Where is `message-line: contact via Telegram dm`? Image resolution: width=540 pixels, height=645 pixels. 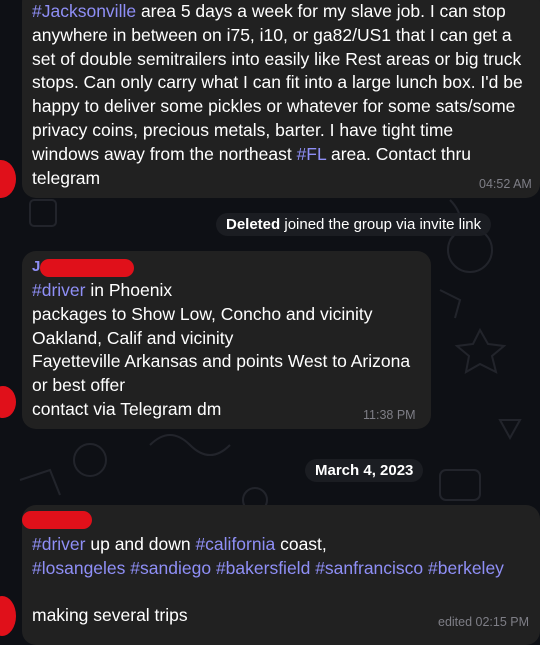 message-line: contact via Telegram dm is located at coordinates (221, 410).